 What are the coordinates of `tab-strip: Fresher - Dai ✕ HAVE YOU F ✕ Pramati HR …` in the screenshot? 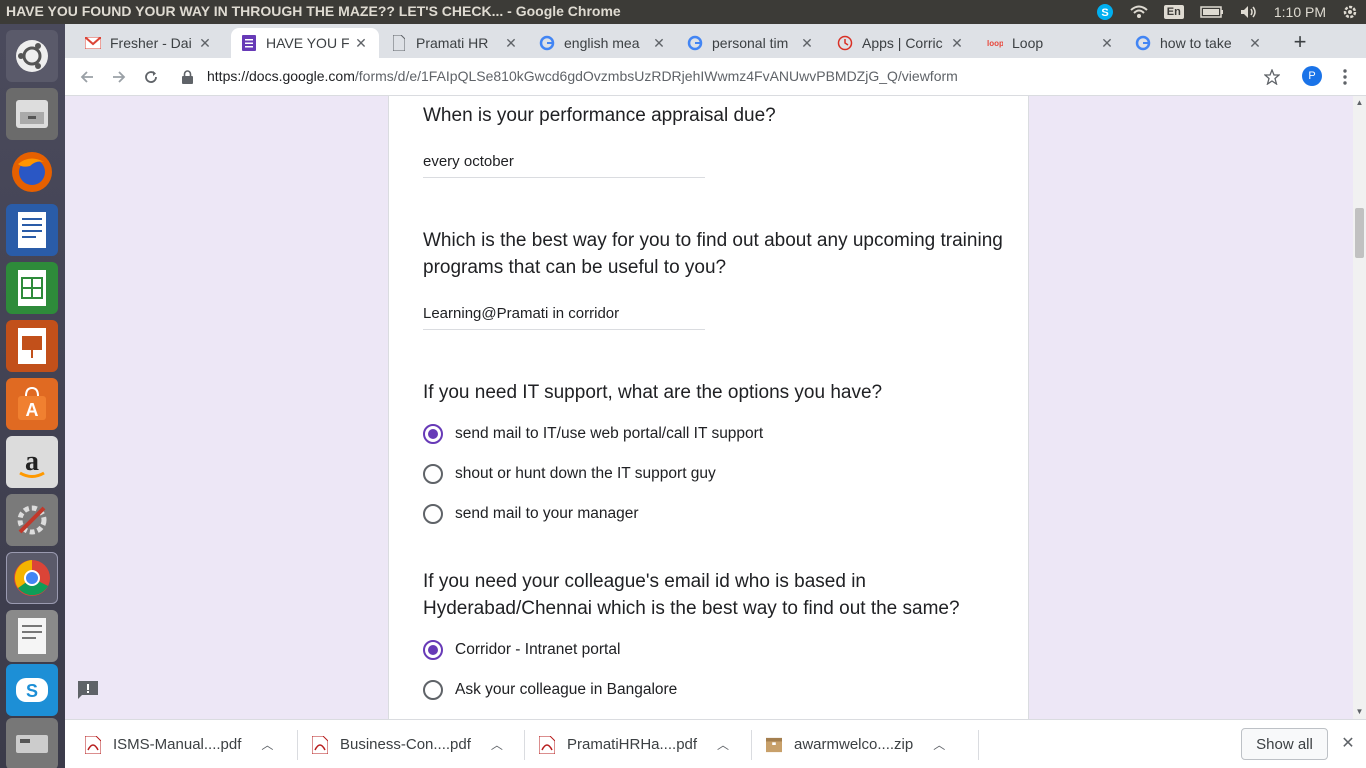 It's located at (715, 41).